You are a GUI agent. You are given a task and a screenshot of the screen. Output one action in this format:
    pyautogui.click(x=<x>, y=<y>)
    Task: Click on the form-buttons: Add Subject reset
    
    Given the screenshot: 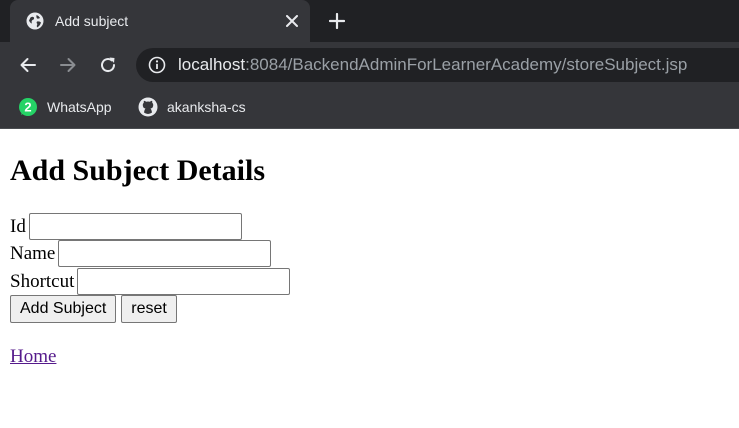 What is the action you would take?
    pyautogui.click(x=96, y=309)
    